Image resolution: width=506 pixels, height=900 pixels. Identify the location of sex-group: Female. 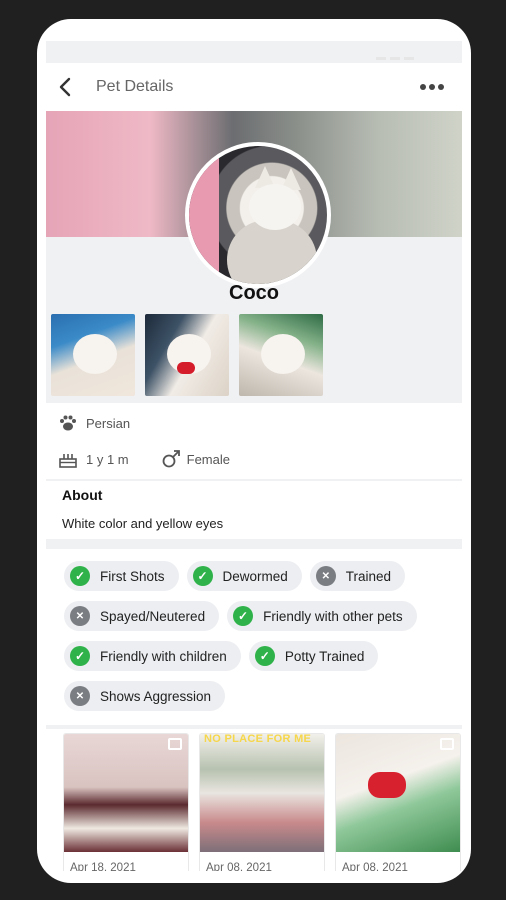
(195, 459).